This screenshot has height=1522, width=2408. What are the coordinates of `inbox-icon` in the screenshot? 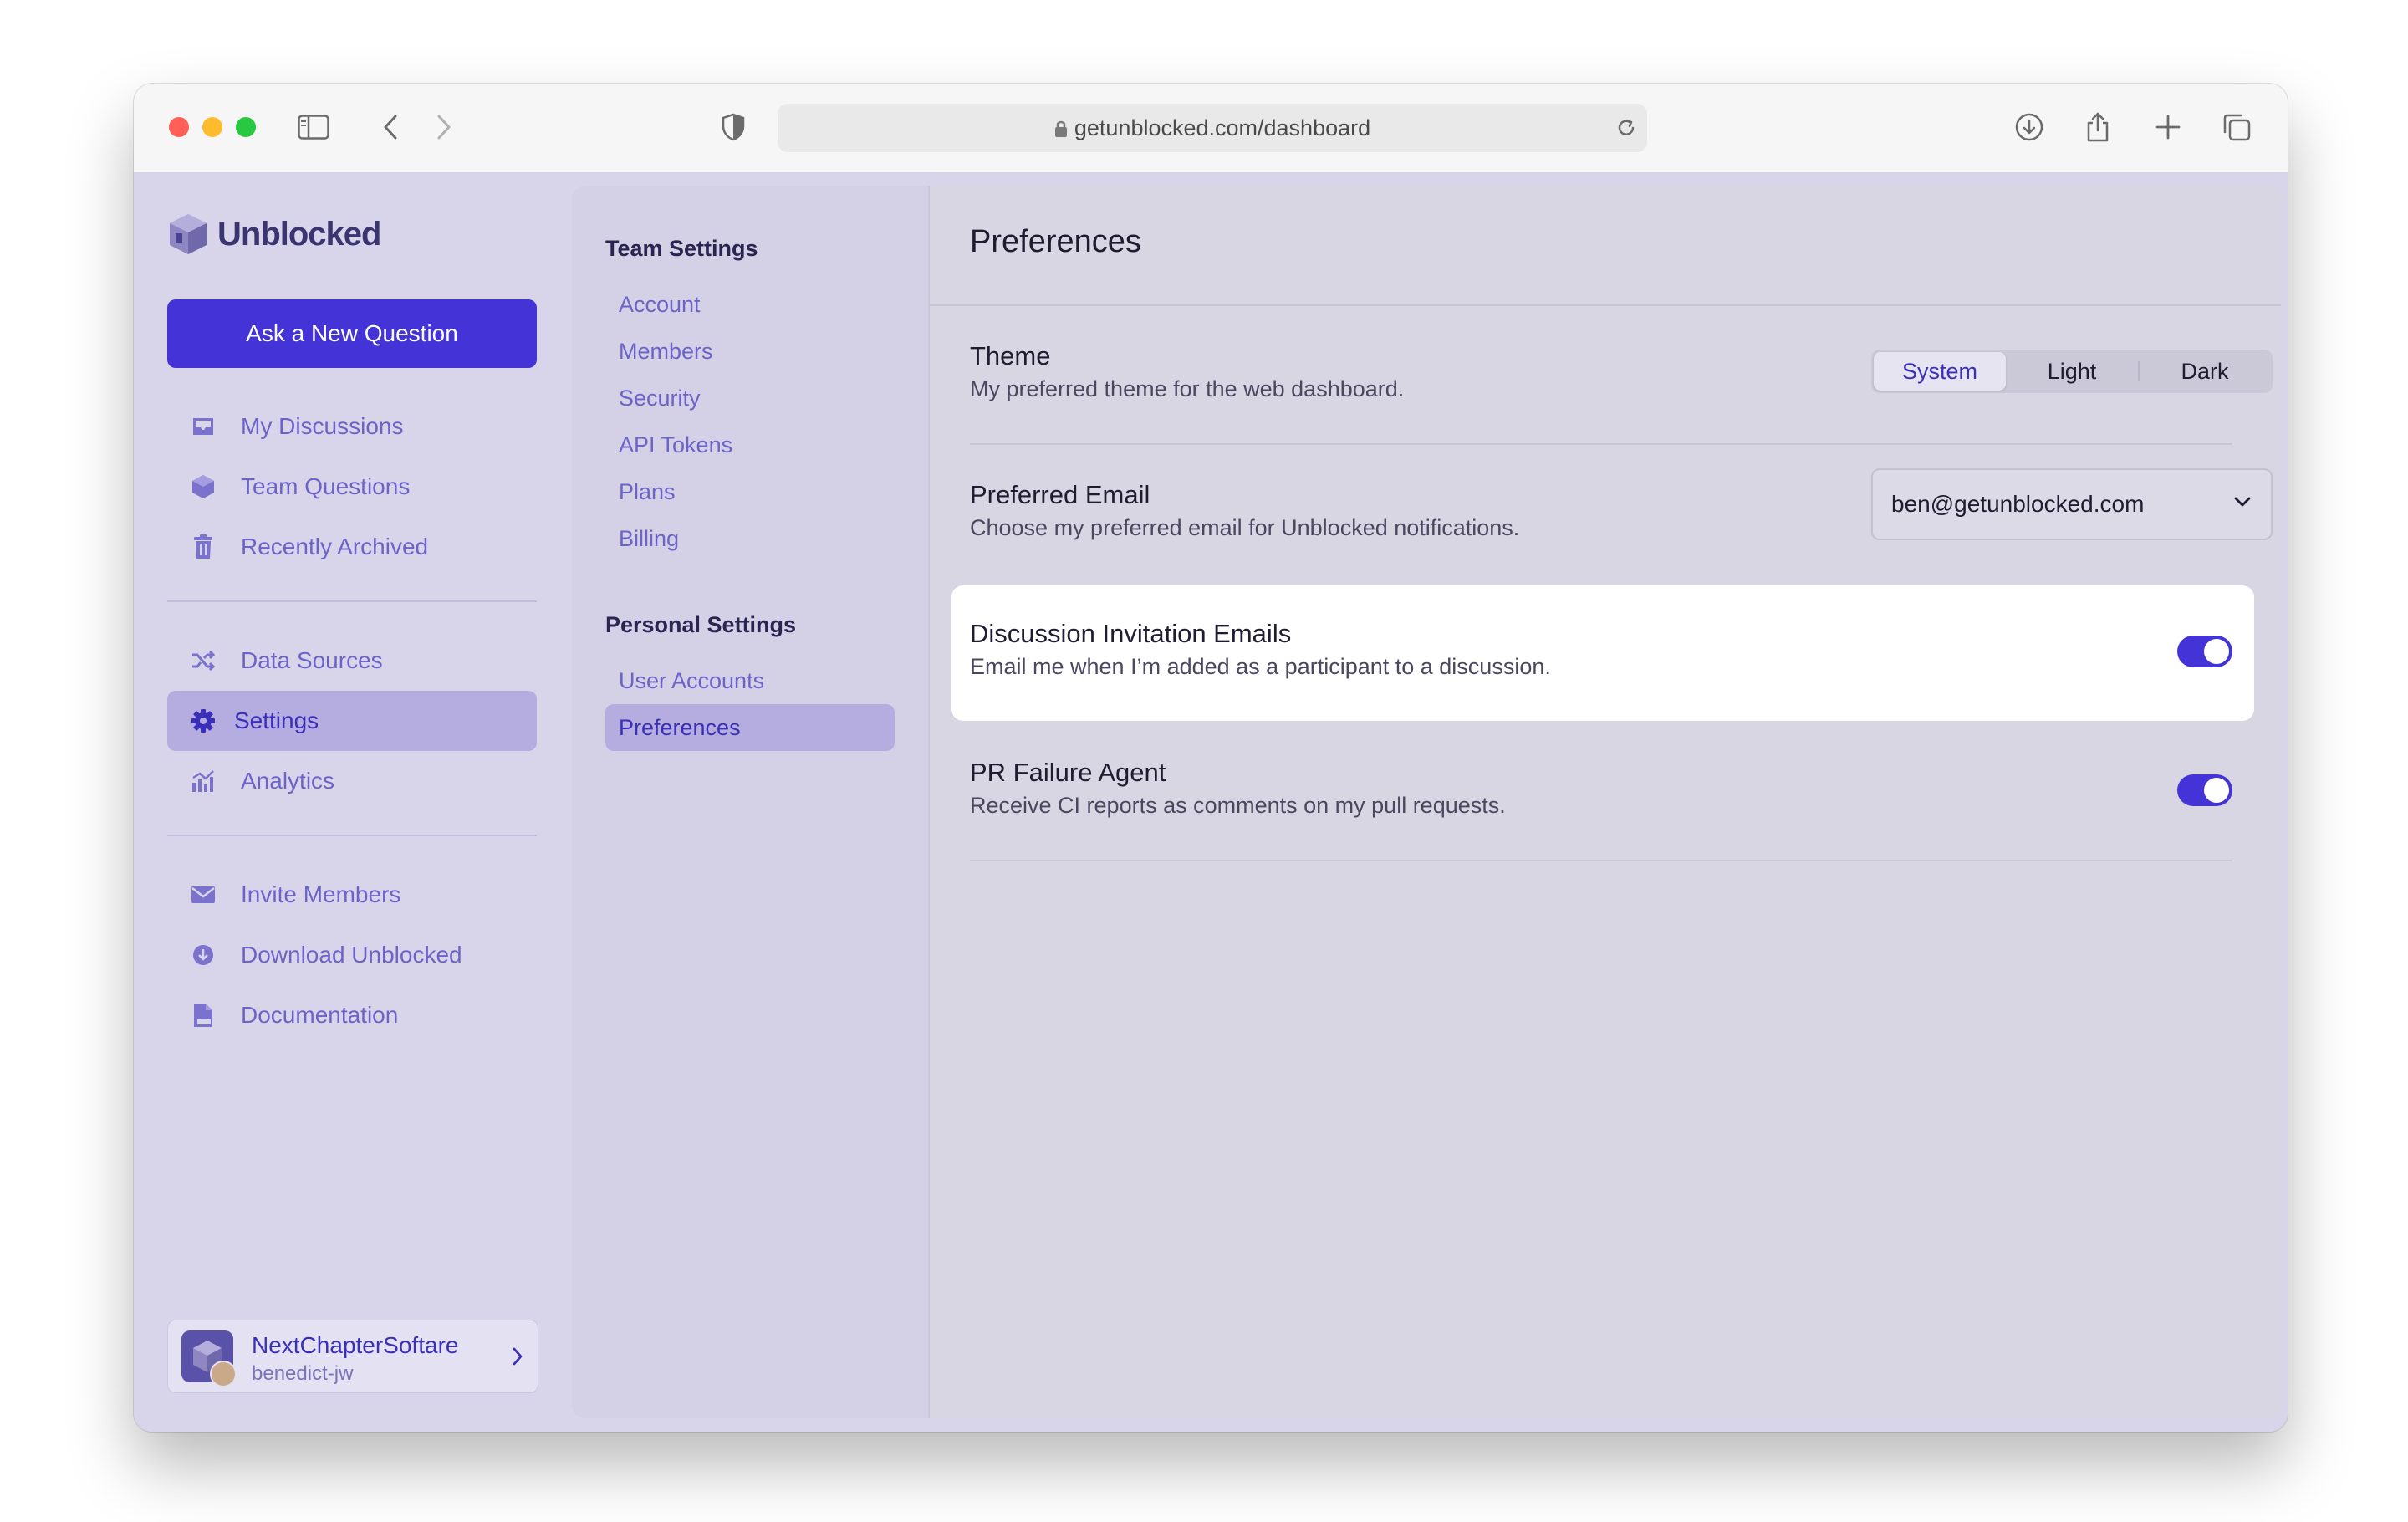 It's located at (204, 426).